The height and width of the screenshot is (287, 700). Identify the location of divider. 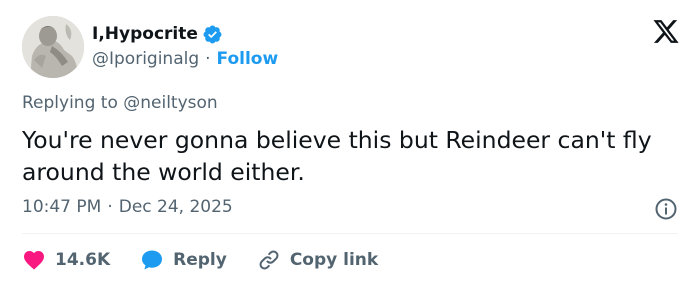
(350, 233).